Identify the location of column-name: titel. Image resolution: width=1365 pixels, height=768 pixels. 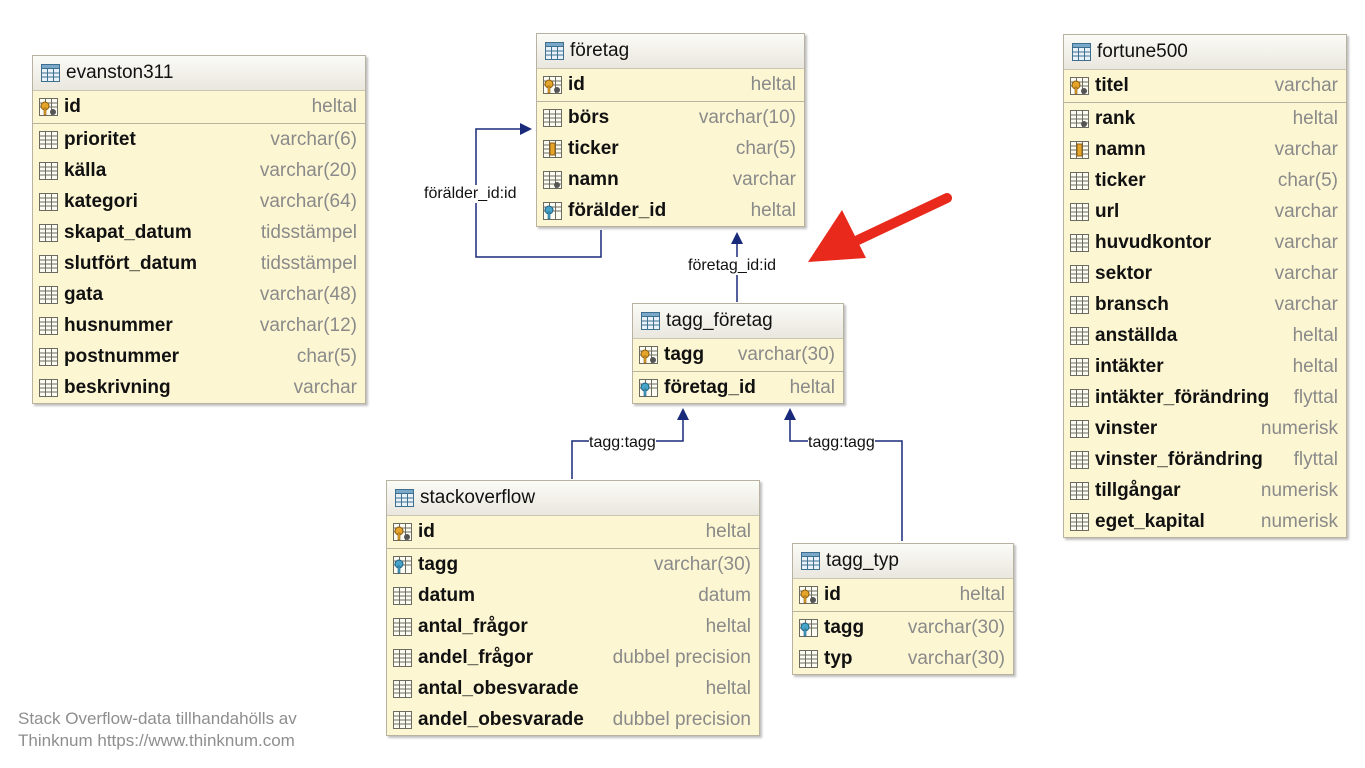
(1112, 85).